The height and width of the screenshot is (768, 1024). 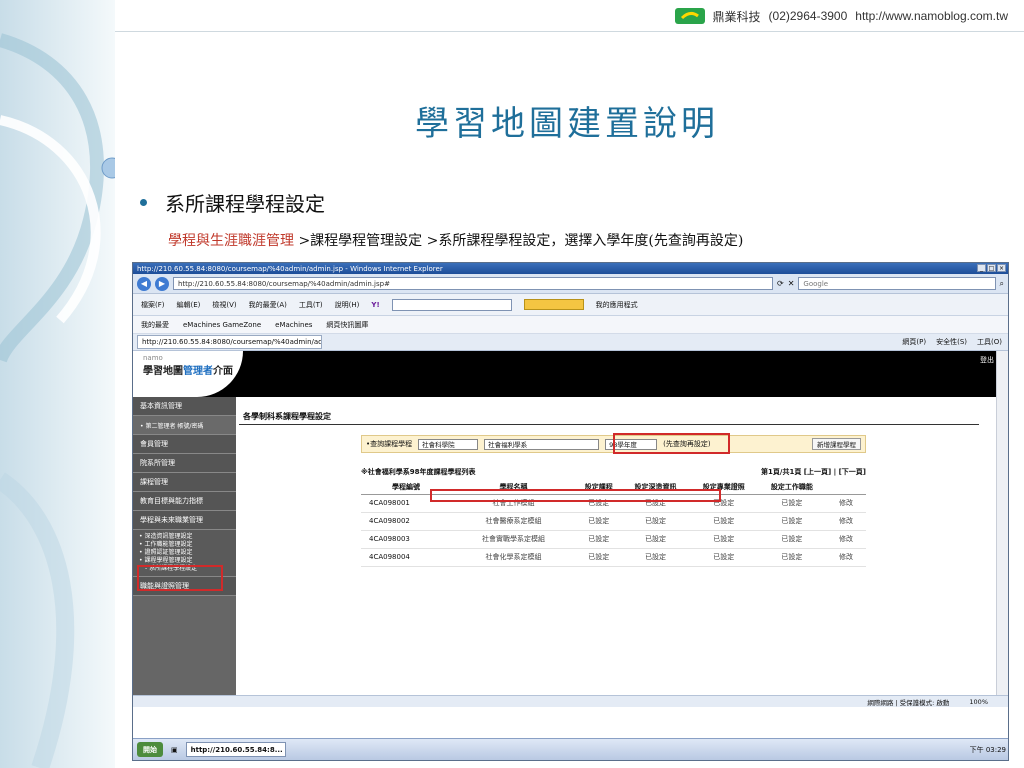 What do you see at coordinates (184, 545) in the screenshot?
I see `submenu-job-skill: • 工作職能管理設定` at bounding box center [184, 545].